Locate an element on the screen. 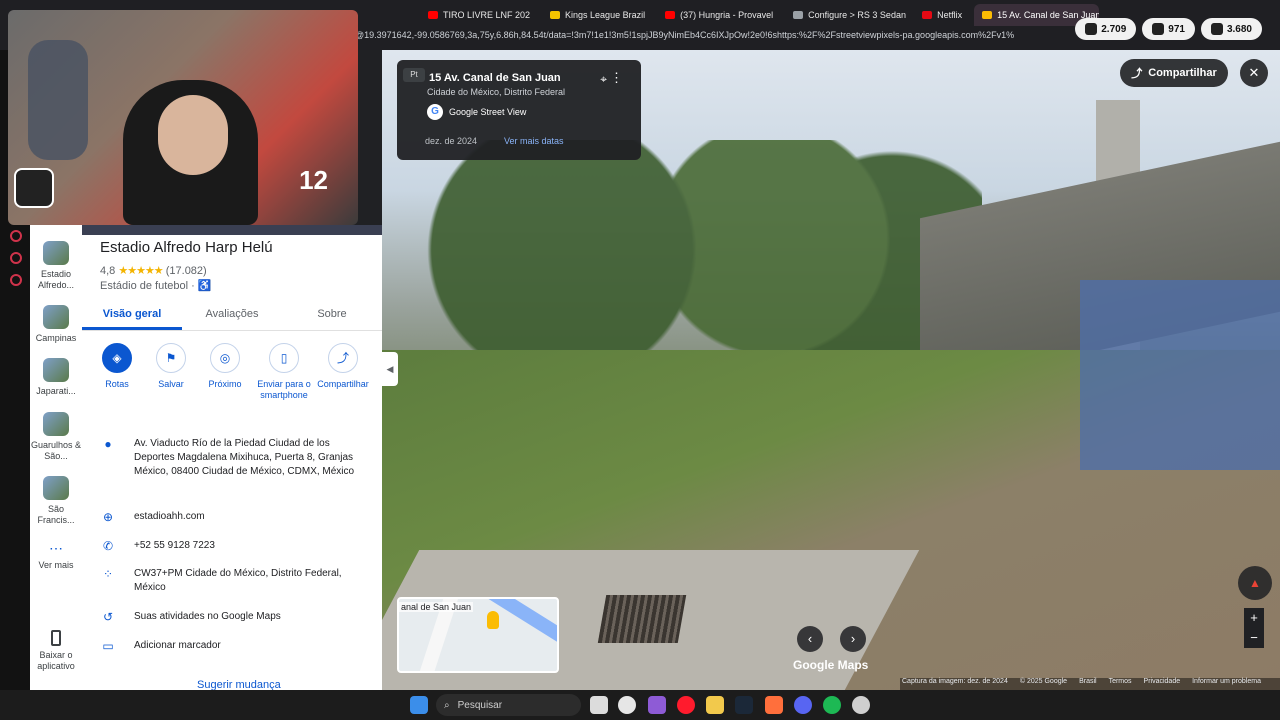 The width and height of the screenshot is (1280, 720). directions-button: ◈ Rotas is located at coordinates (117, 372).